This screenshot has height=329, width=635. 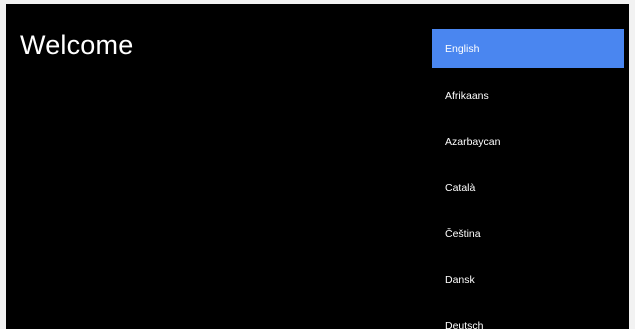 What do you see at coordinates (632, 164) in the screenshot?
I see `frame-right-edge` at bounding box center [632, 164].